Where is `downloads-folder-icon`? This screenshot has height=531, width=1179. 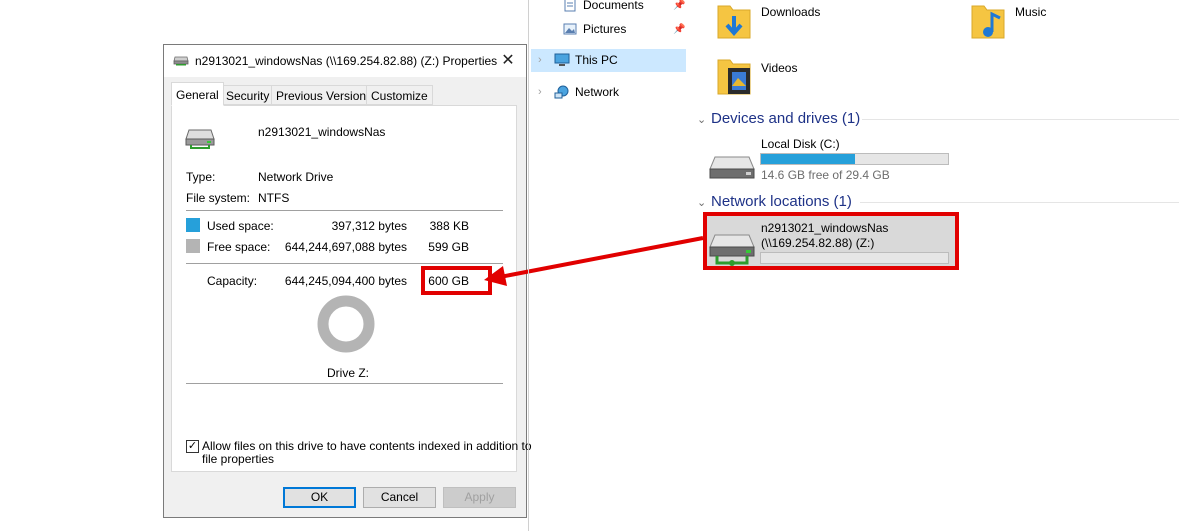
downloads-folder-icon is located at coordinates (734, 22).